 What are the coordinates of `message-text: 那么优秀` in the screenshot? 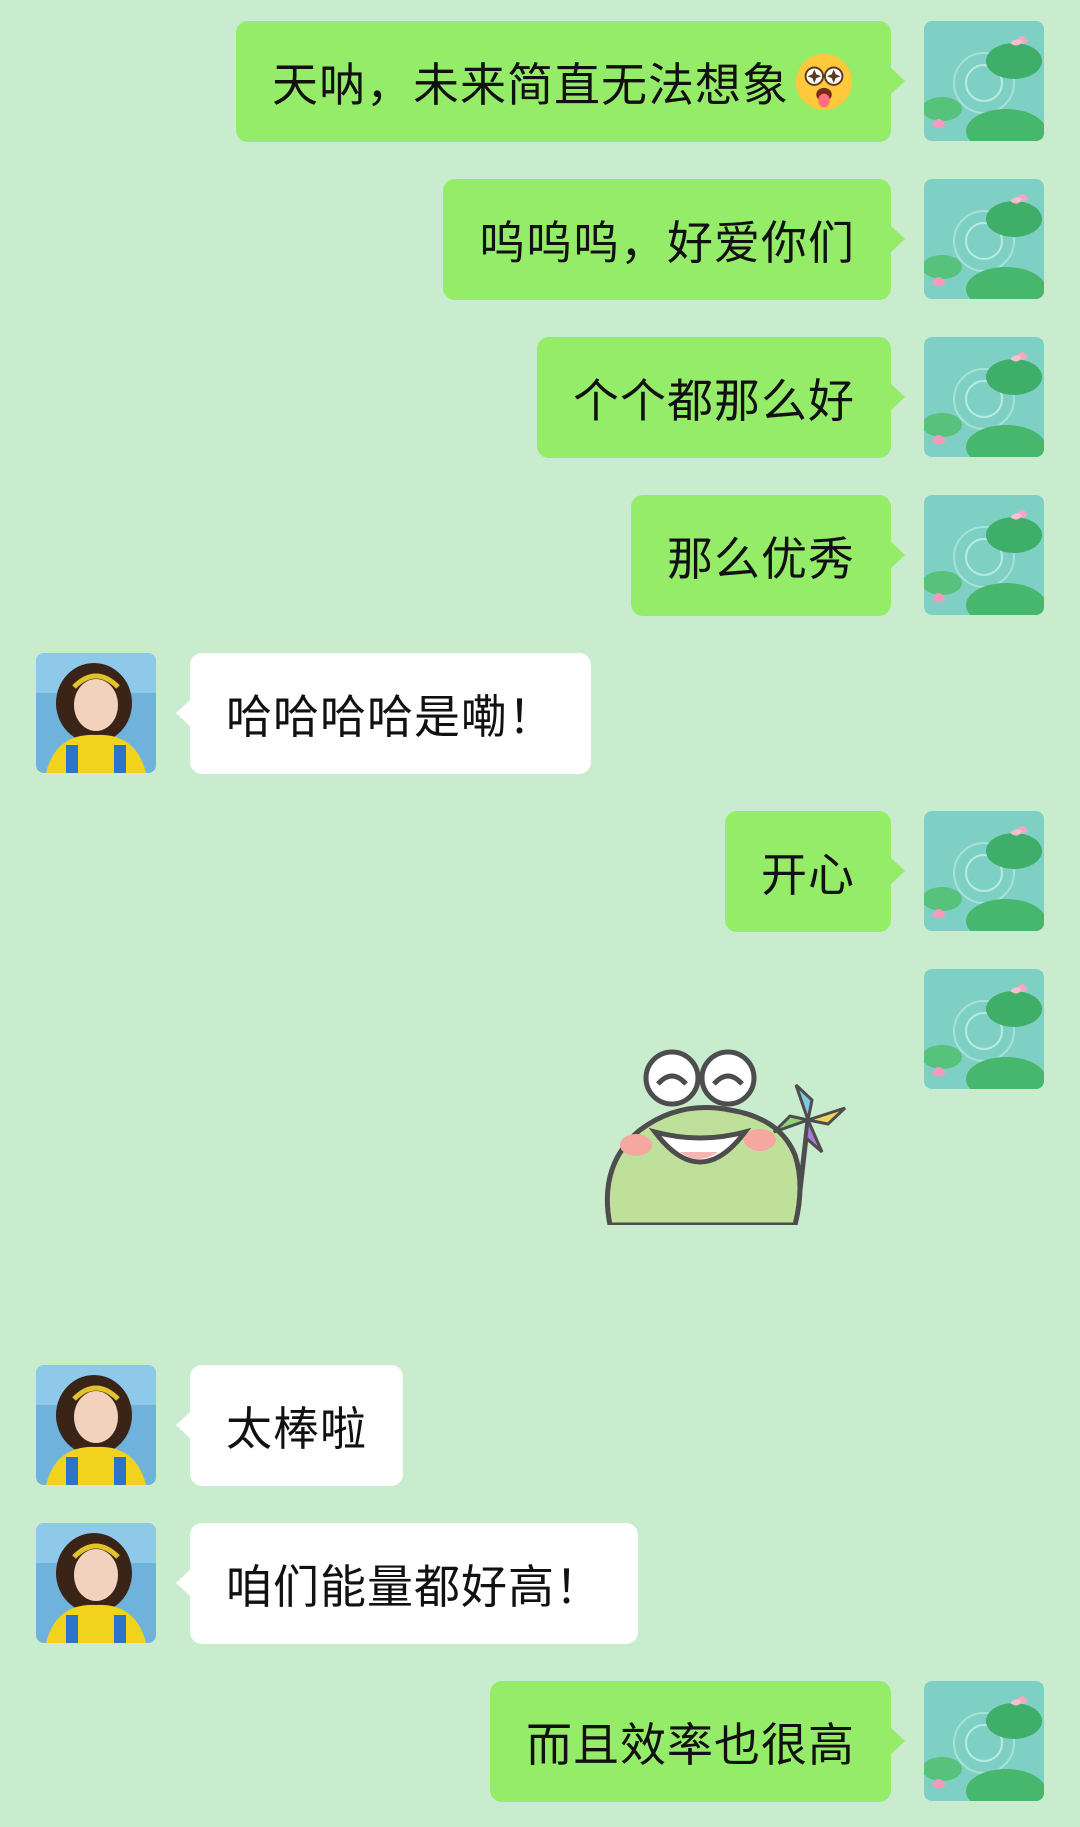 It's located at (761, 558).